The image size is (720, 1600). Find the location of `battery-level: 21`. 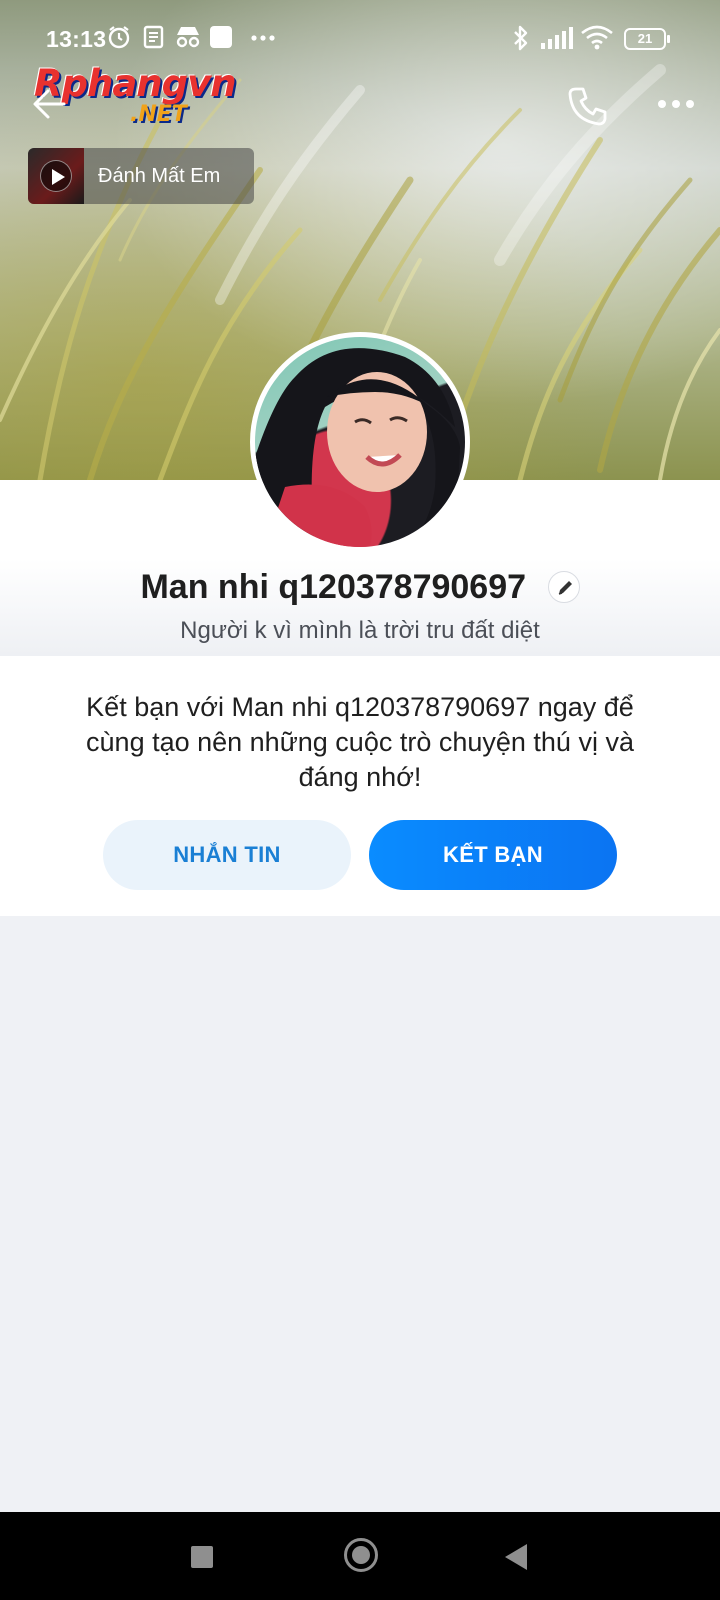

battery-level: 21 is located at coordinates (645, 38).